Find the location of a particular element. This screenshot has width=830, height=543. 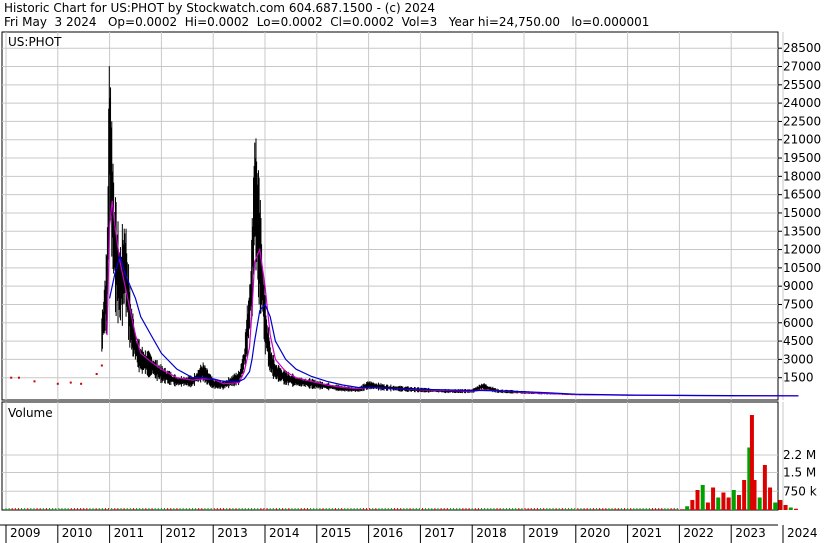

year-tick-label-2016: 2016 is located at coordinates (388, 533).